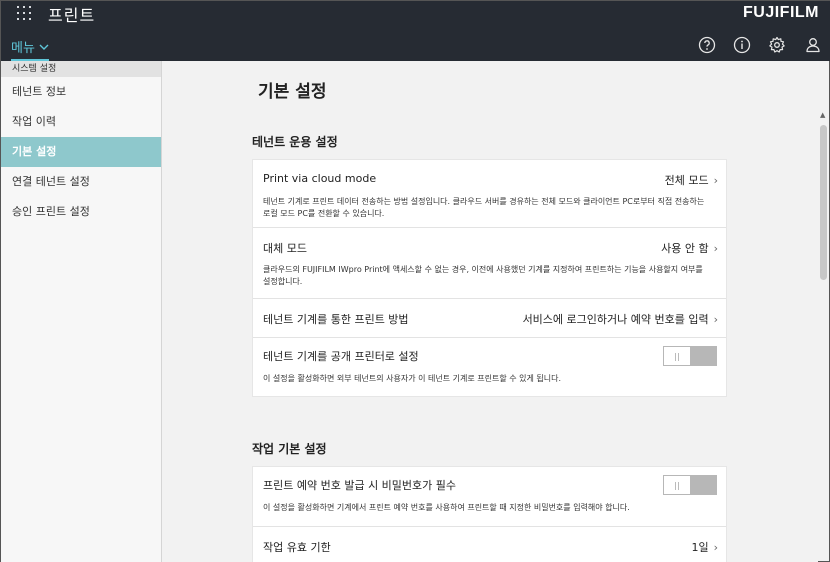 The image size is (830, 562). What do you see at coordinates (72, 15) in the screenshot?
I see `app-title: 프린트` at bounding box center [72, 15].